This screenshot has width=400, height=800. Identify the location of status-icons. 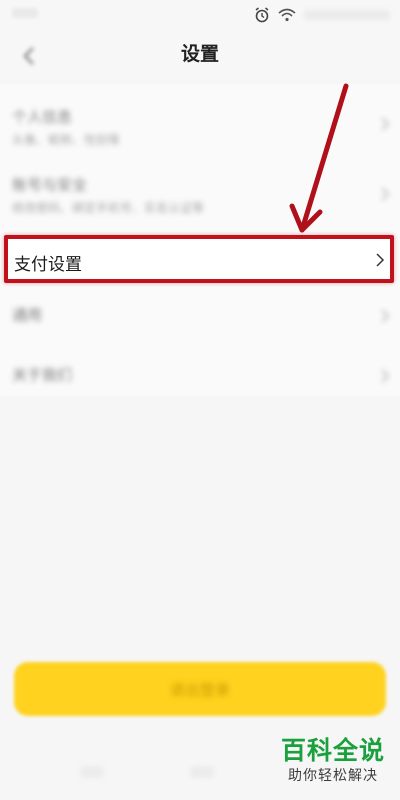
(322, 15).